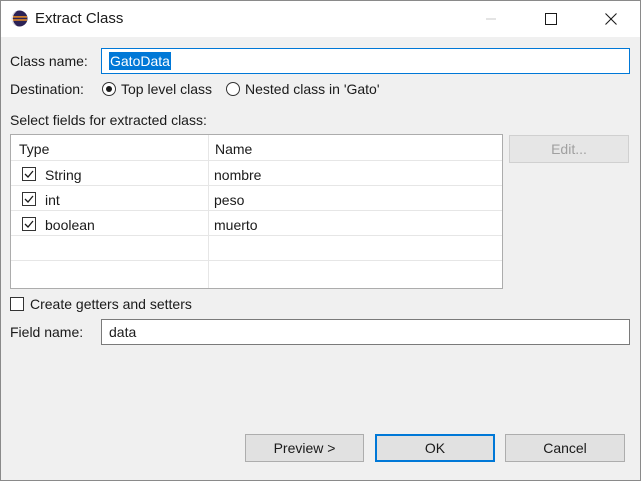  What do you see at coordinates (63, 175) in the screenshot?
I see `row-type-string: String` at bounding box center [63, 175].